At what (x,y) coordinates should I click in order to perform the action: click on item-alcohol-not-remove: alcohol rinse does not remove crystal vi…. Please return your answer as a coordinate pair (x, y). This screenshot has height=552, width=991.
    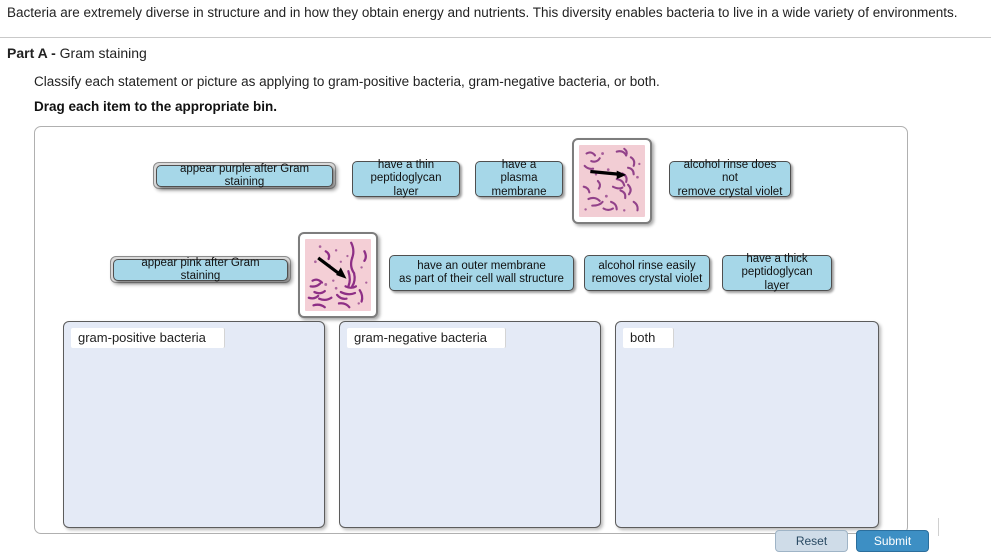
    Looking at the image, I should click on (730, 179).